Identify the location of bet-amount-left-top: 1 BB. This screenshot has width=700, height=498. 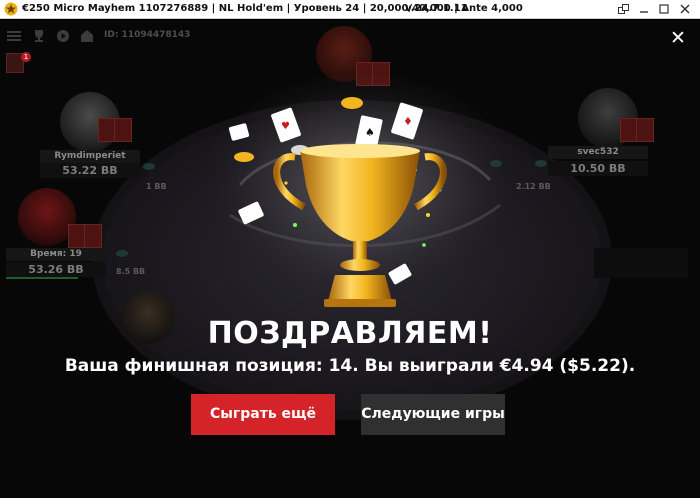
(156, 186).